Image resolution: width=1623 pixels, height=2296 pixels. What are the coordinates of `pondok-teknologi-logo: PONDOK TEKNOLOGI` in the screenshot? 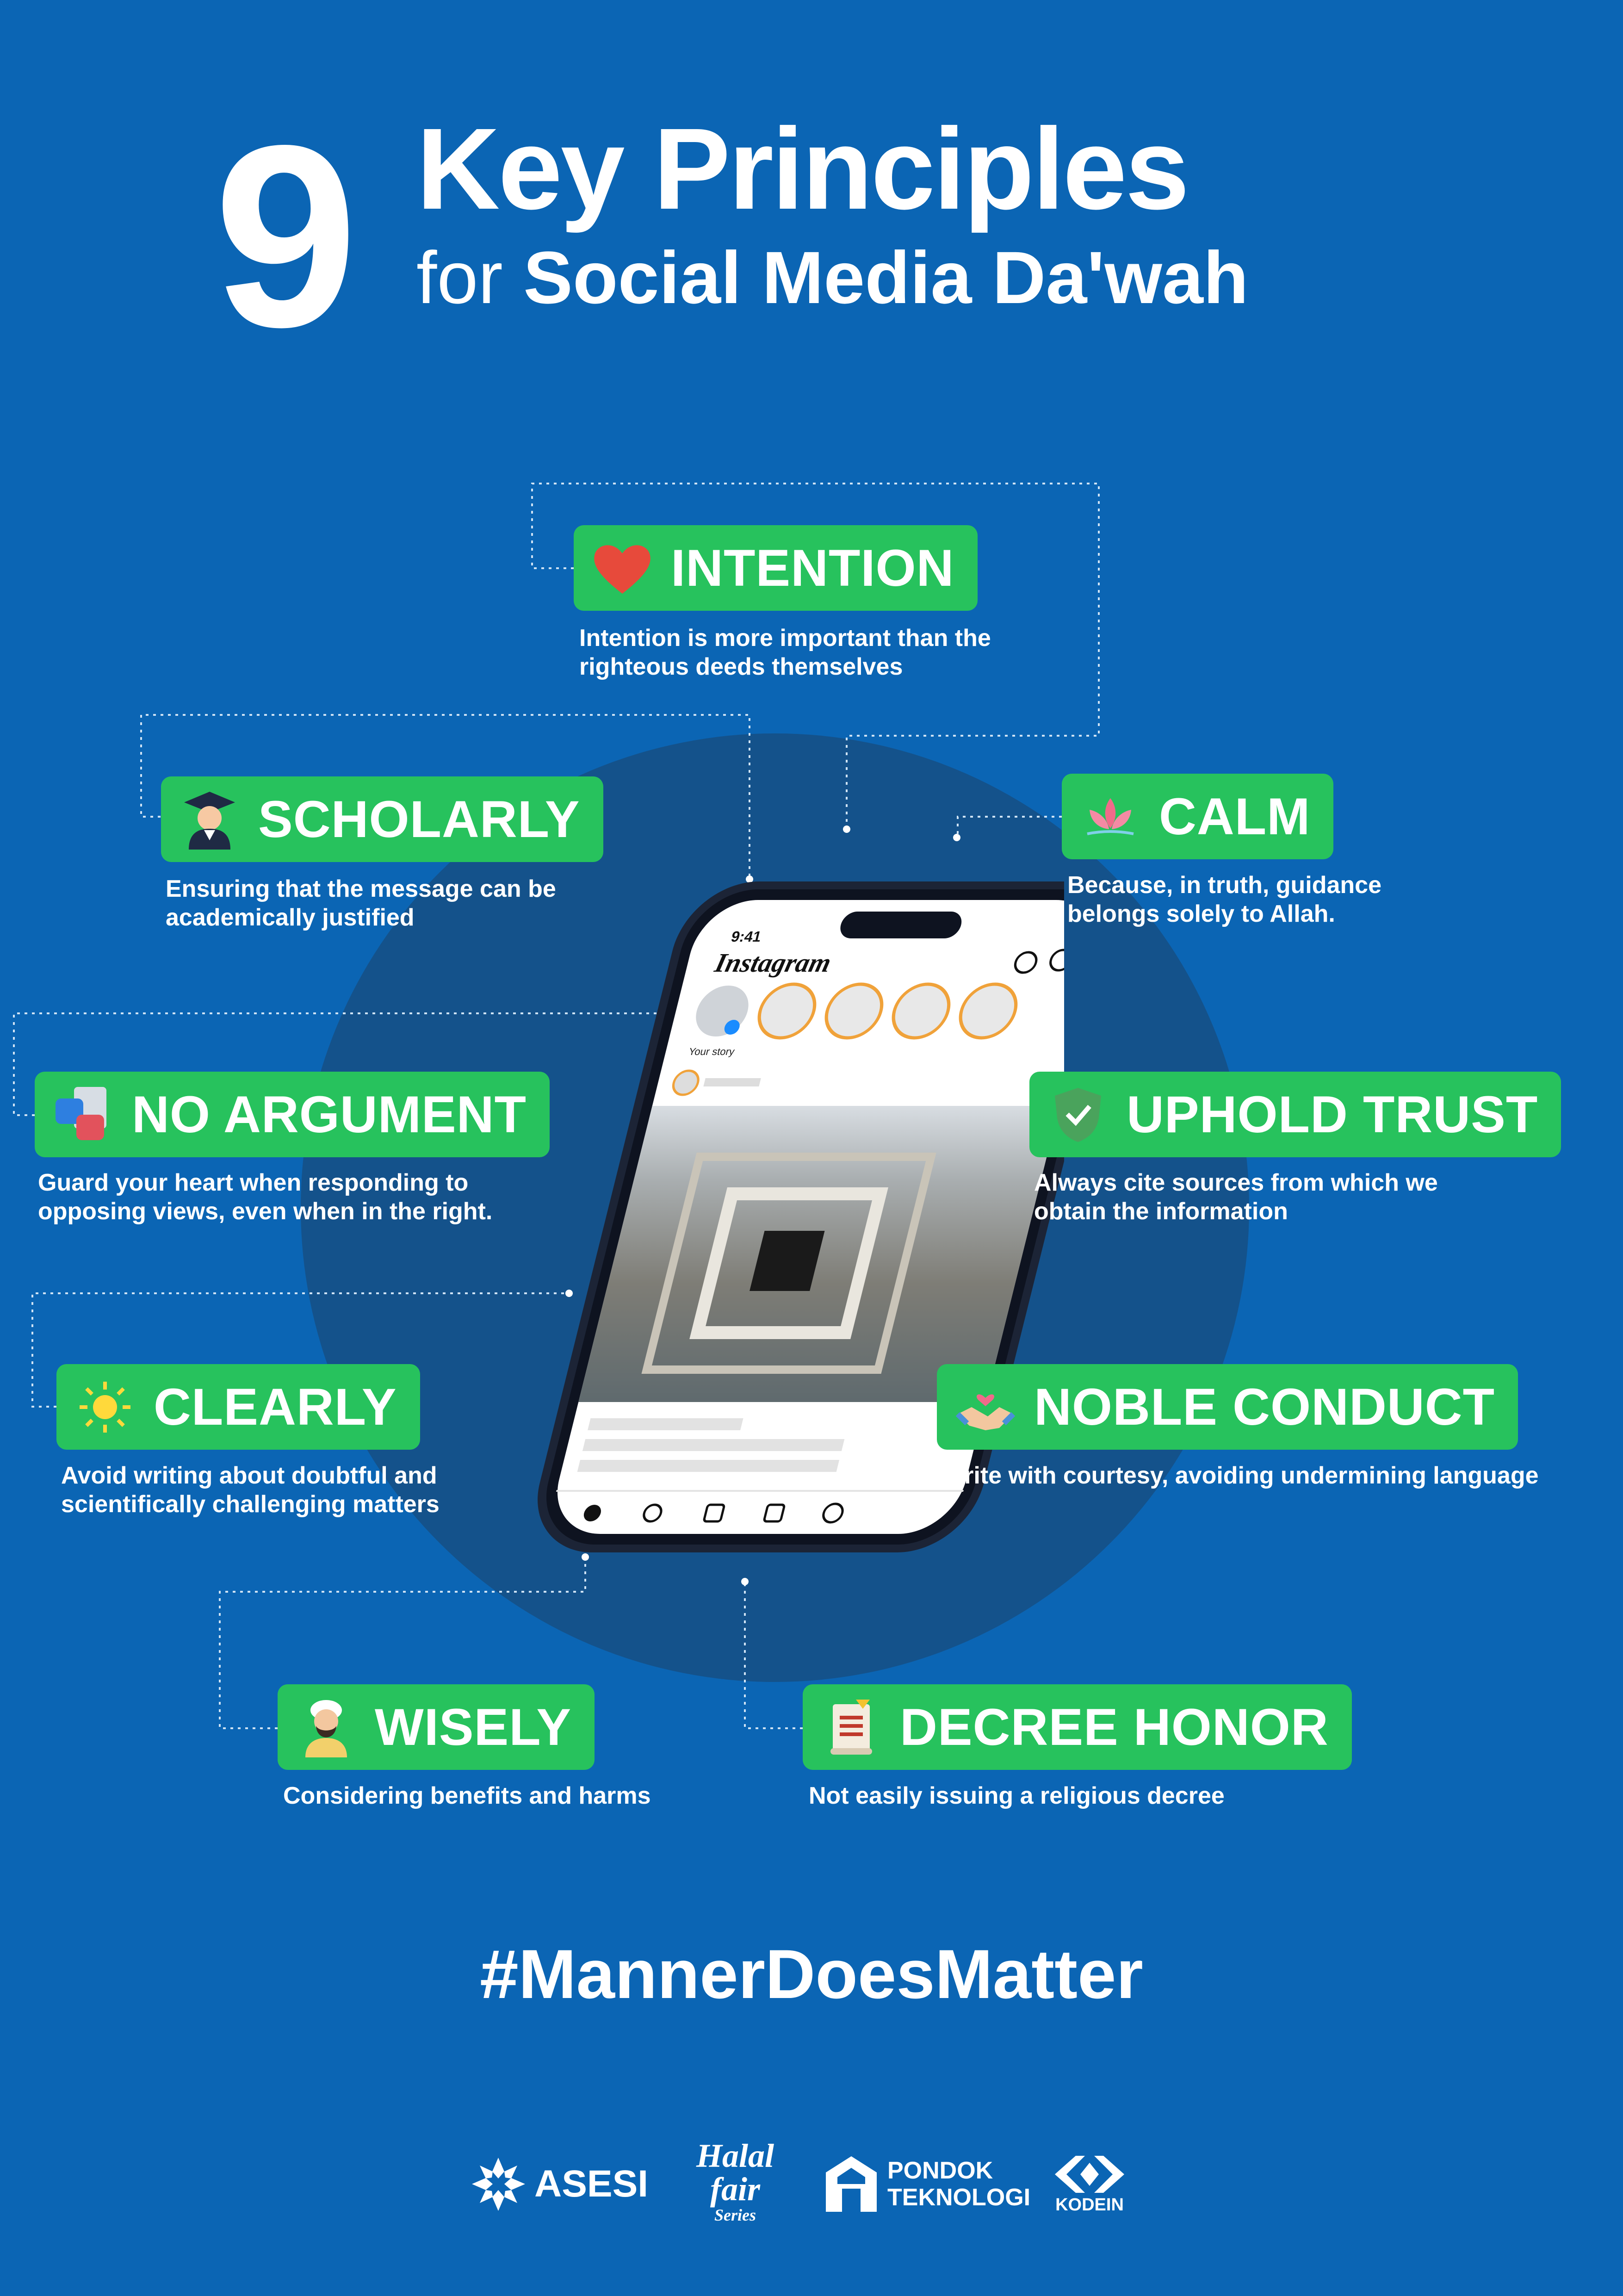 It's located at (927, 2184).